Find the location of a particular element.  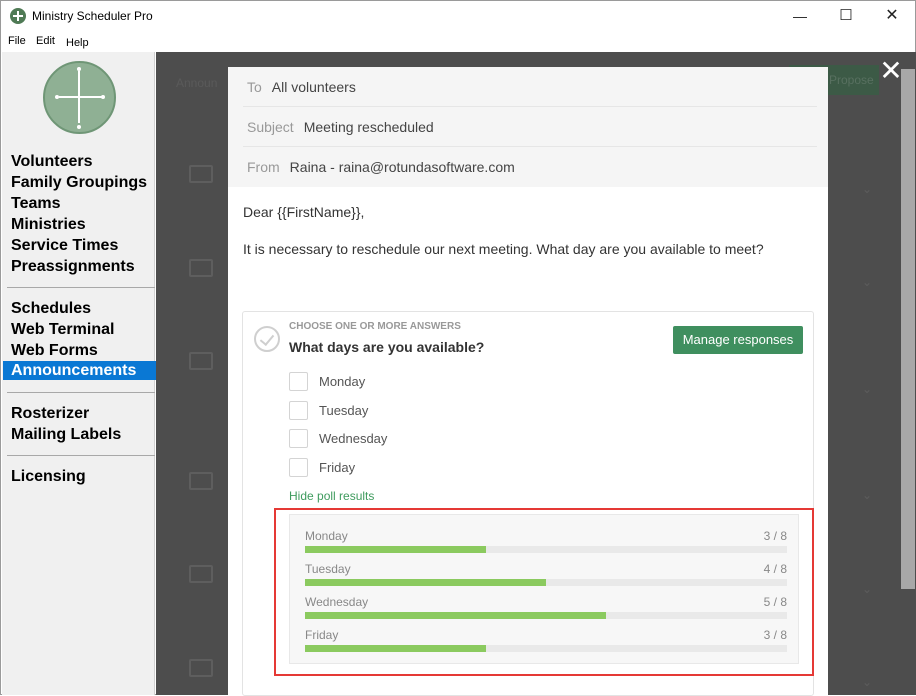

poll-kind-label: CHOOSE ONE OR MORE ANSWERS is located at coordinates (375, 326).